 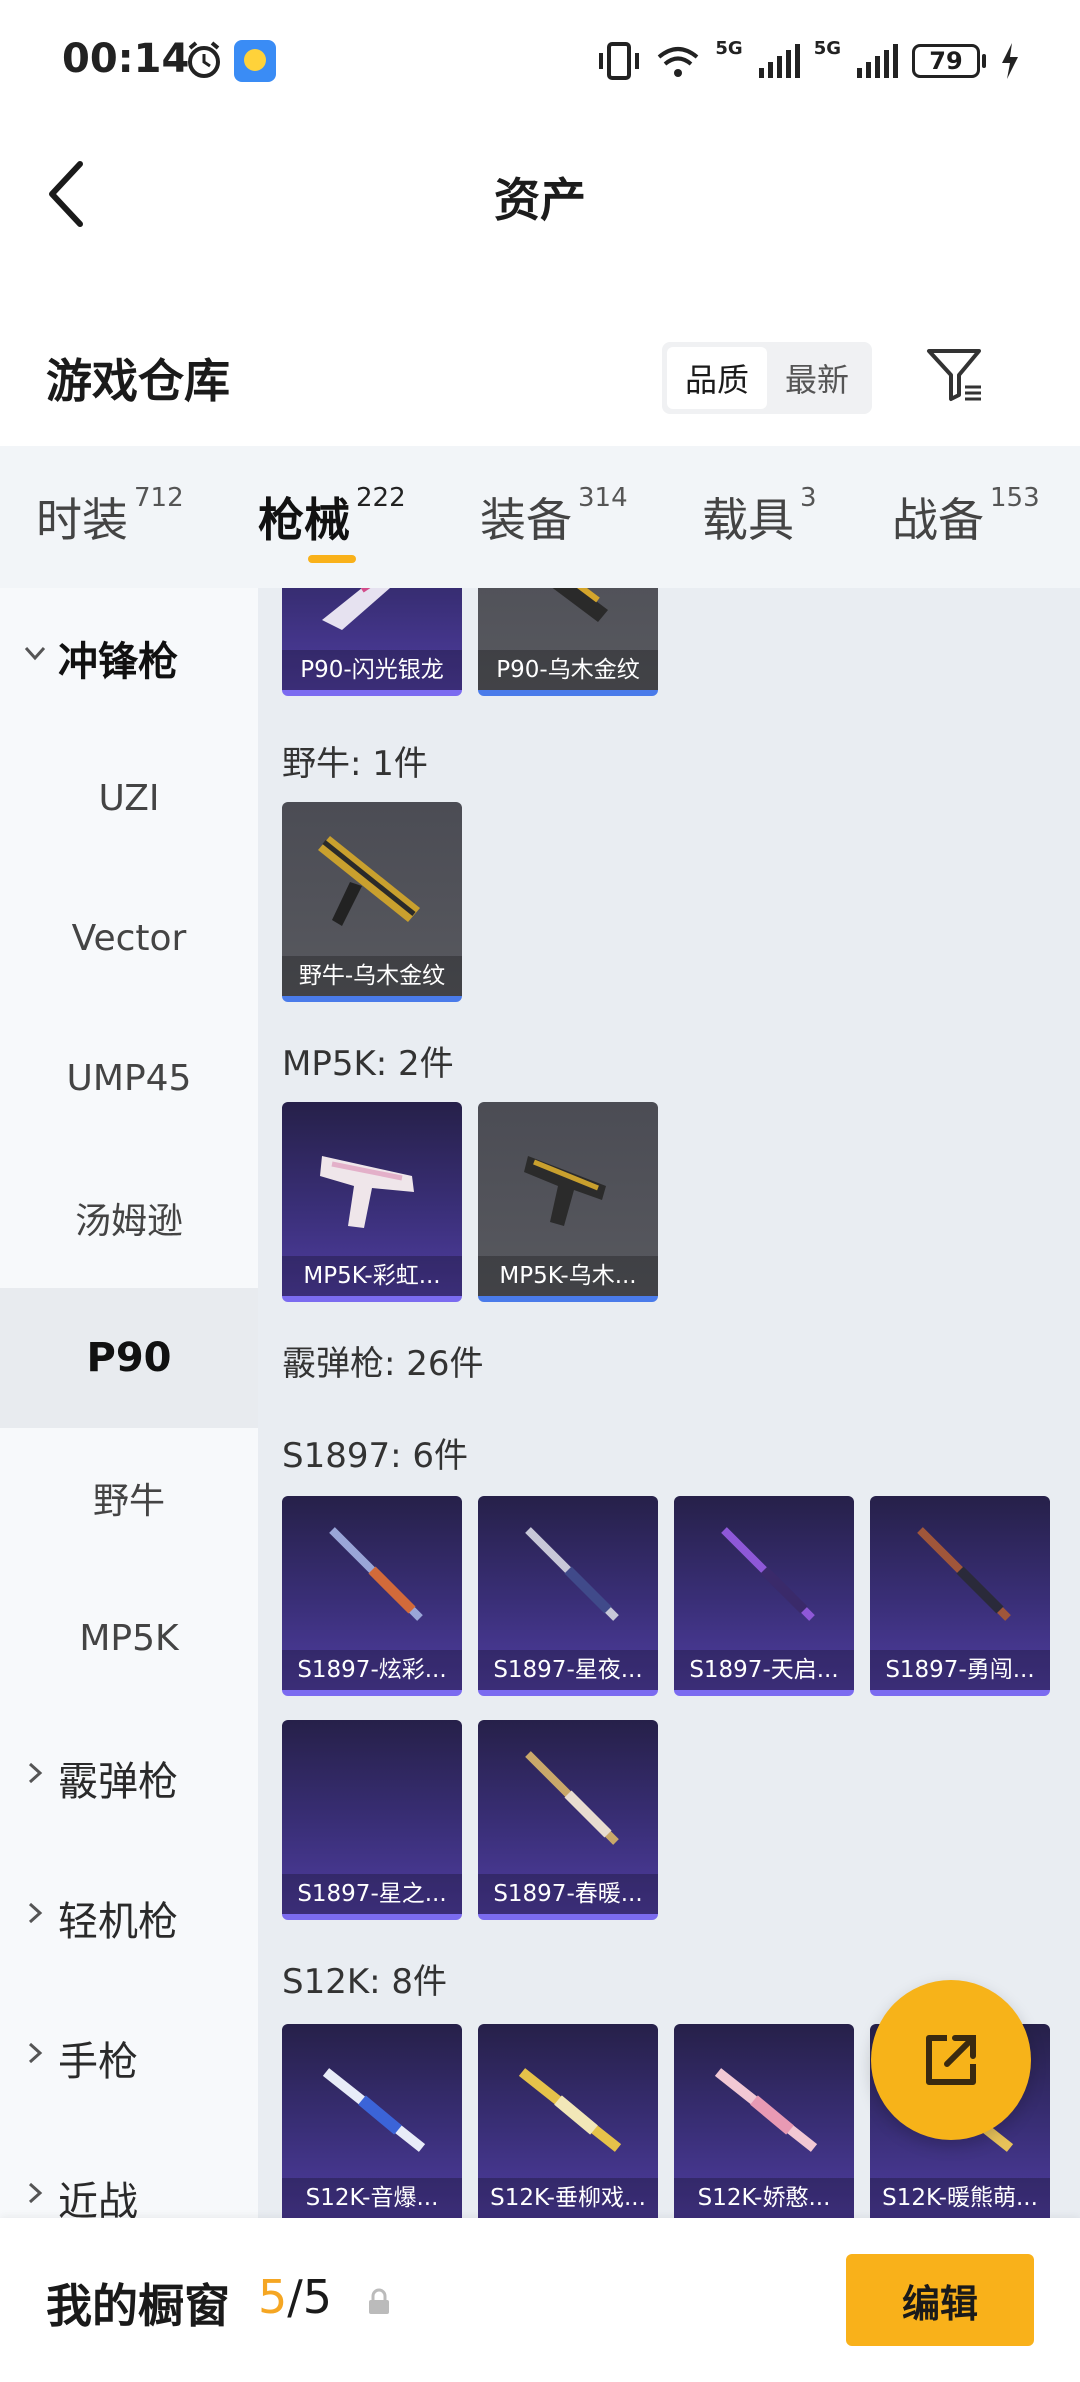 I want to click on sidebar-item-ump45: UMP45, so click(x=129, y=1078).